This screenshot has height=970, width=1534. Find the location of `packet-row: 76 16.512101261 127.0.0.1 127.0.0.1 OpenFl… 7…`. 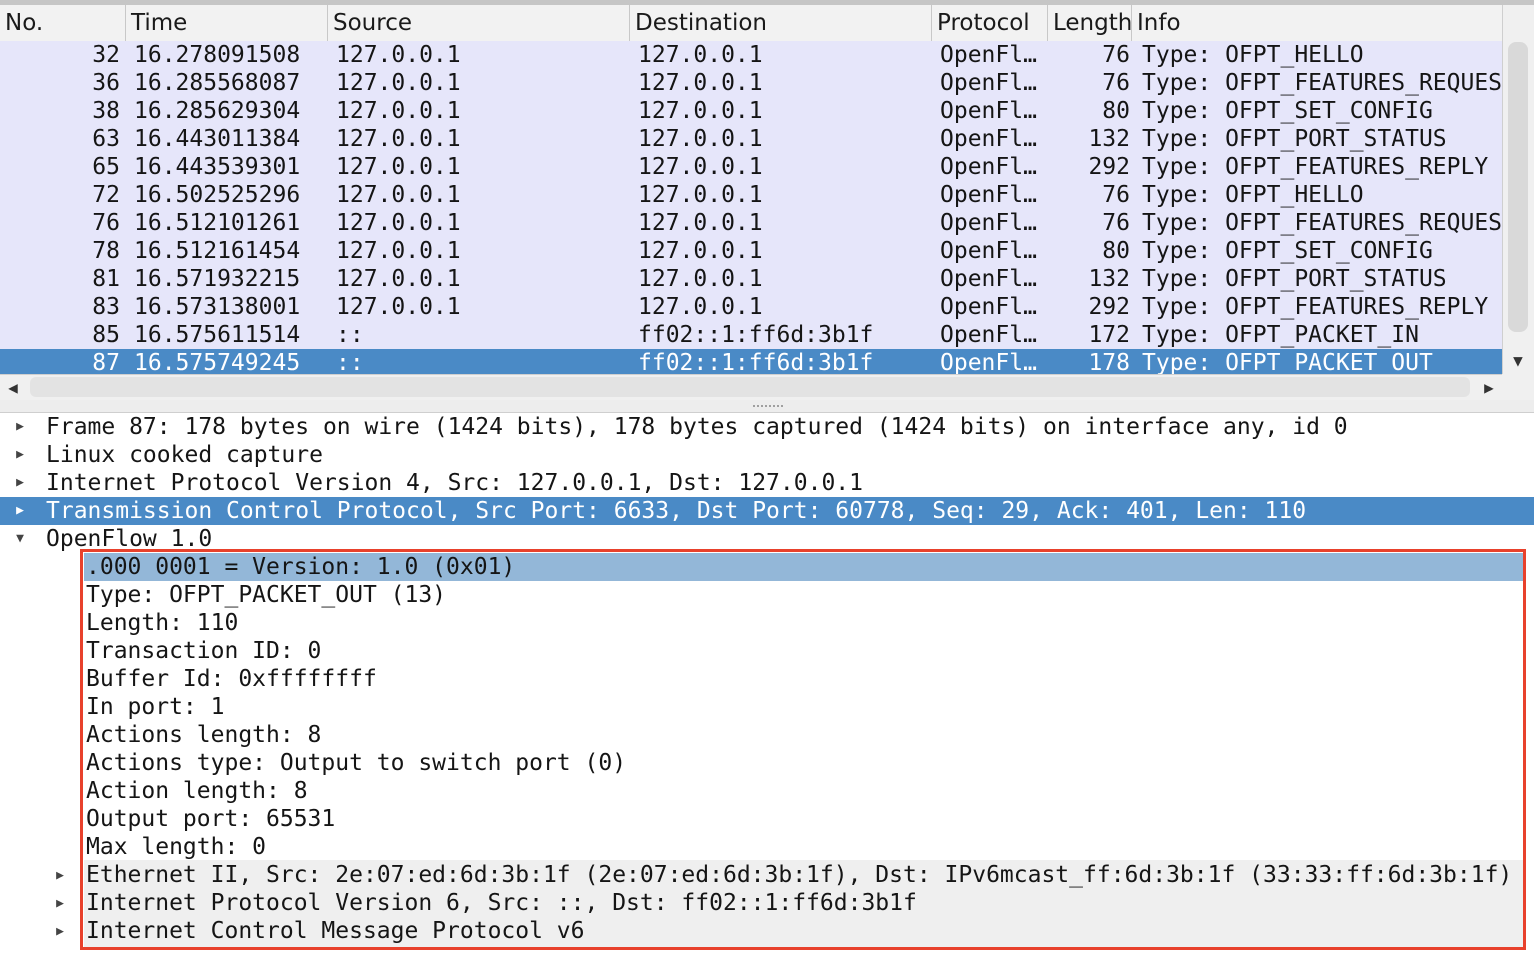

packet-row: 76 16.512101261 127.0.0.1 127.0.0.1 OpenFl… 7… is located at coordinates (751, 223).